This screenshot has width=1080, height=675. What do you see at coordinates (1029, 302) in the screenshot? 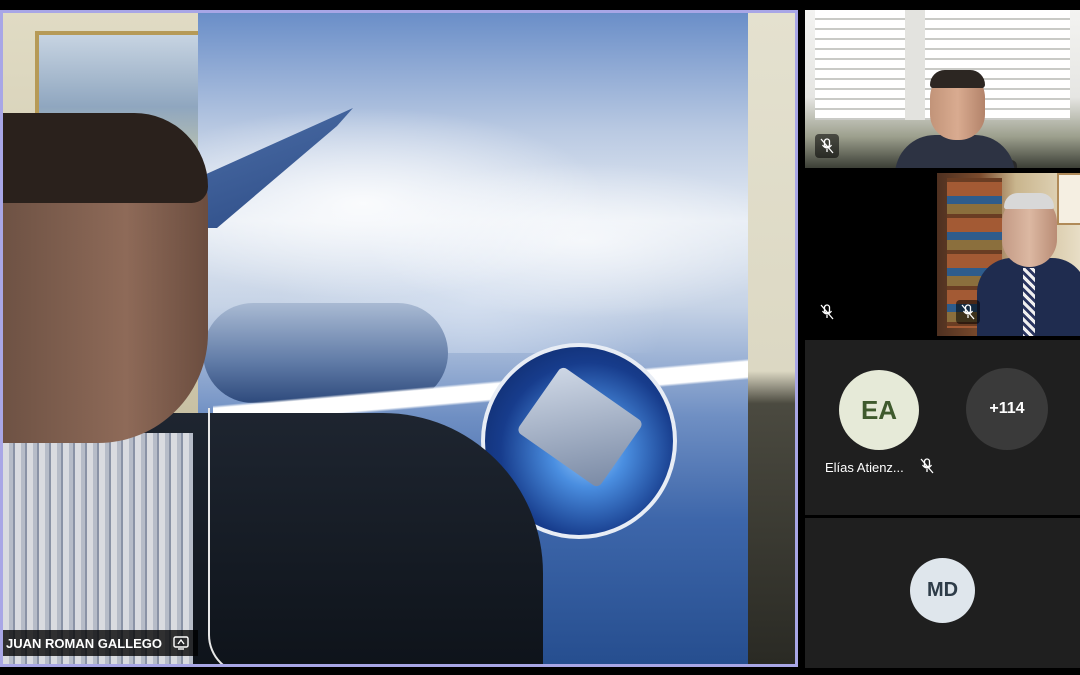
I see `participant-2-tie` at bounding box center [1029, 302].